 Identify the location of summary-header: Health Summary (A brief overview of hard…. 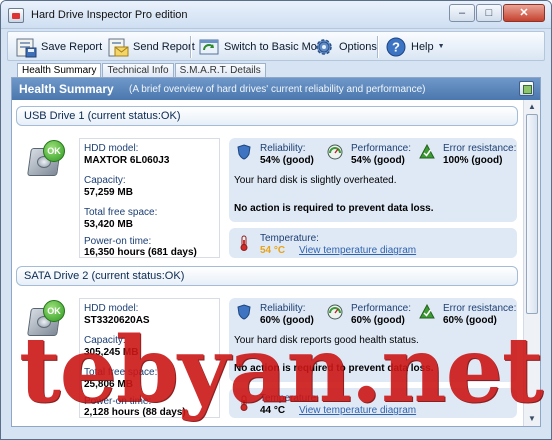
(276, 89).